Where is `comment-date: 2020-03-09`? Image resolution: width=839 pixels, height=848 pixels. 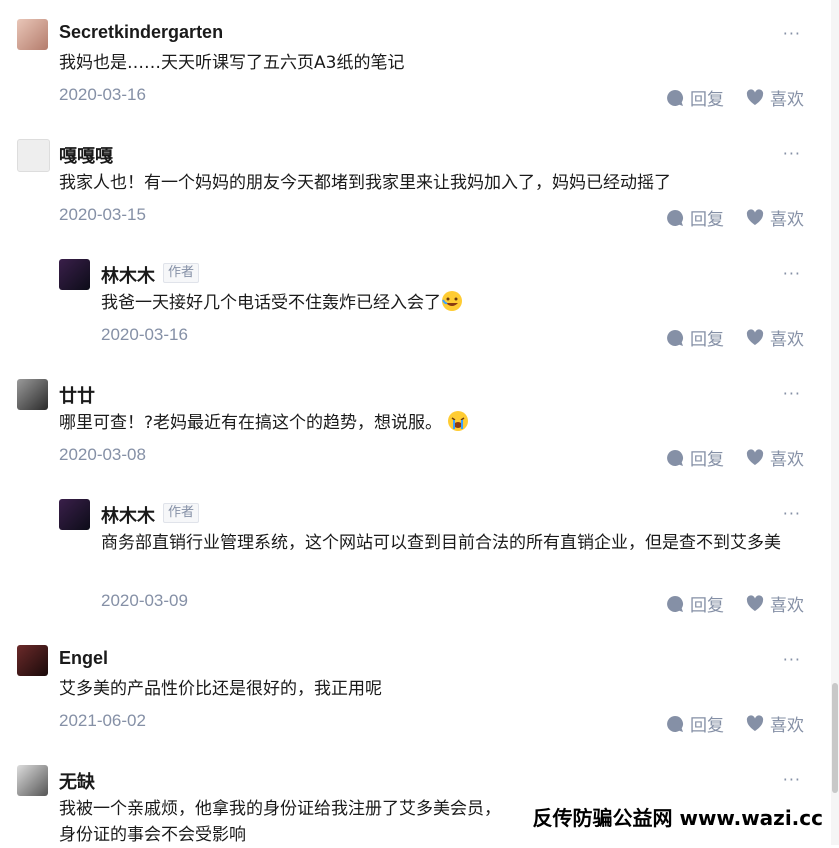 comment-date: 2020-03-09 is located at coordinates (144, 600).